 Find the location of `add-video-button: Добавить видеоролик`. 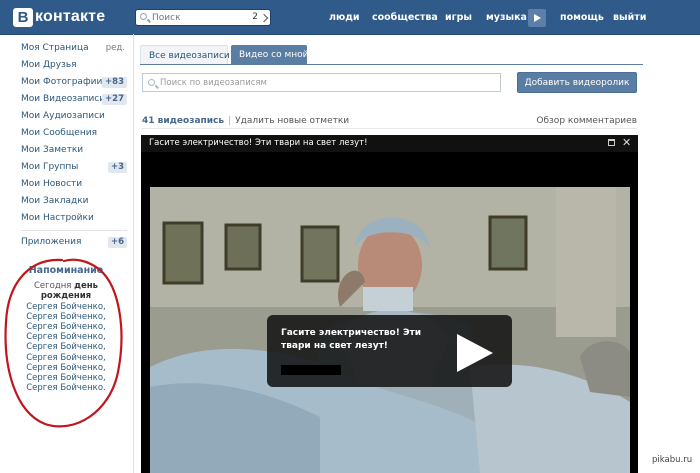

add-video-button: Добавить видеоролик is located at coordinates (577, 82).